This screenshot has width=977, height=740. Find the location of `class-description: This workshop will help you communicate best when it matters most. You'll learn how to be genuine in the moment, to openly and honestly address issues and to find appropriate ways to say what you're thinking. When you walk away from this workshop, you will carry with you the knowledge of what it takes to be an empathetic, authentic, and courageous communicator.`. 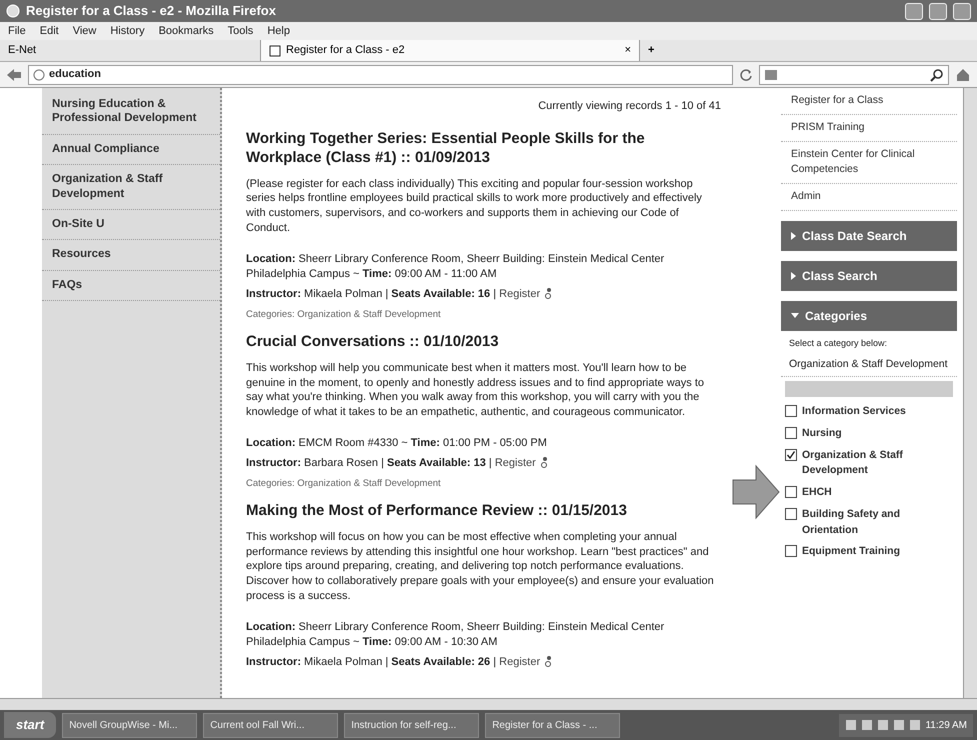

class-description: This workshop will help you communicate best when it matters most. You'll learn how to be genuine in the moment, to openly and honestly address issues and to find appropriate ways to say what you're thinking. When you walk away from this workshop, you will carry with you the knowledge of what it takes to be an empathetic, authentic, and courageous communicator. is located at coordinates (476, 390).